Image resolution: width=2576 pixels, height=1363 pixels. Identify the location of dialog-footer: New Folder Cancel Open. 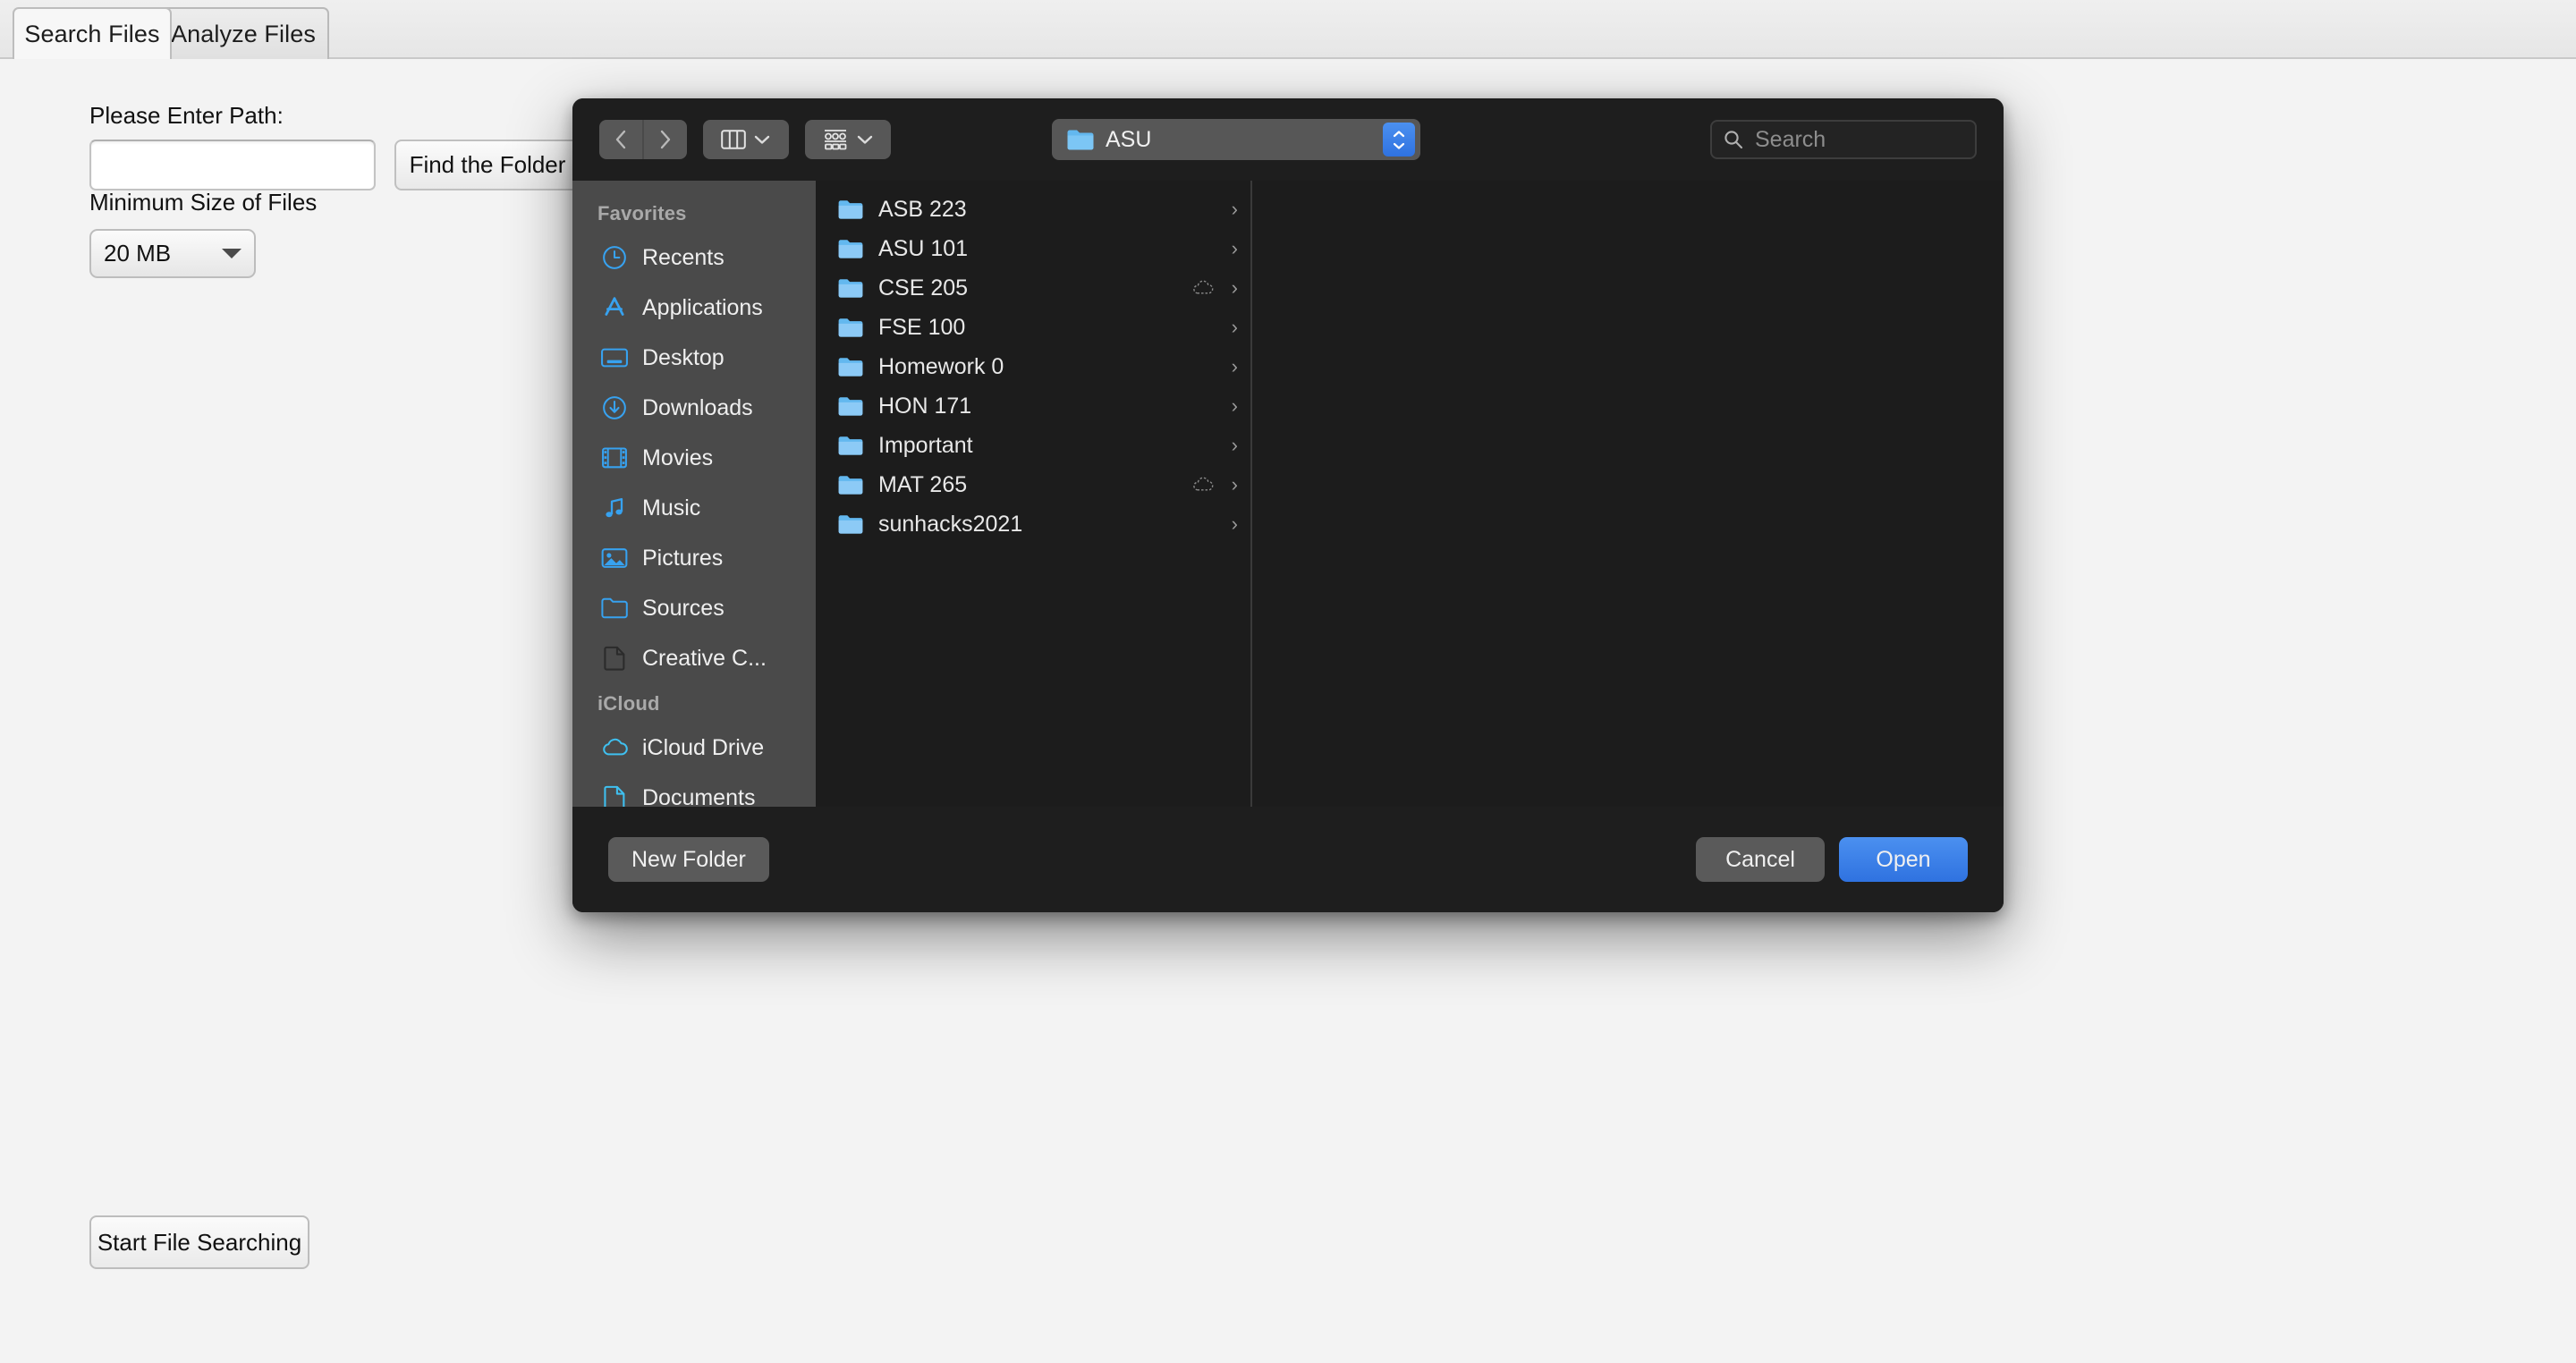
(1288, 860).